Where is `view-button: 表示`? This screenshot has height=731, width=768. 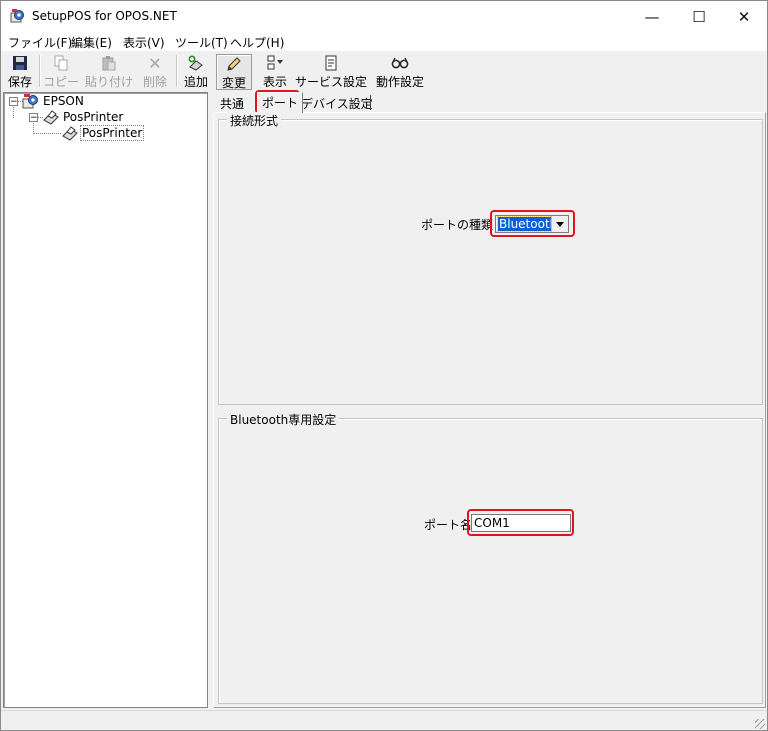
view-button: 表示 is located at coordinates (275, 71).